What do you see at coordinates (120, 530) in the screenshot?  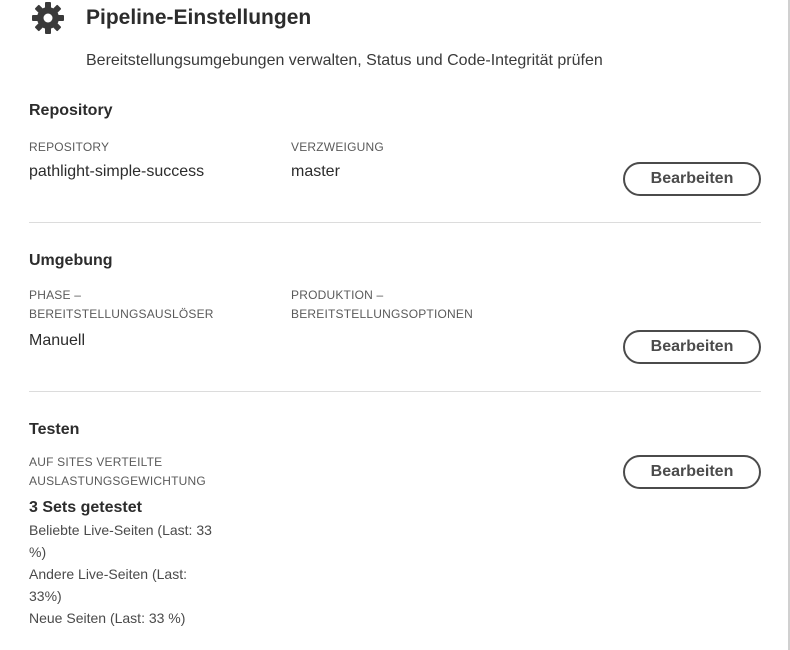 I see `sets-item-line: Beliebte Live-Seiten (Last: 33` at bounding box center [120, 530].